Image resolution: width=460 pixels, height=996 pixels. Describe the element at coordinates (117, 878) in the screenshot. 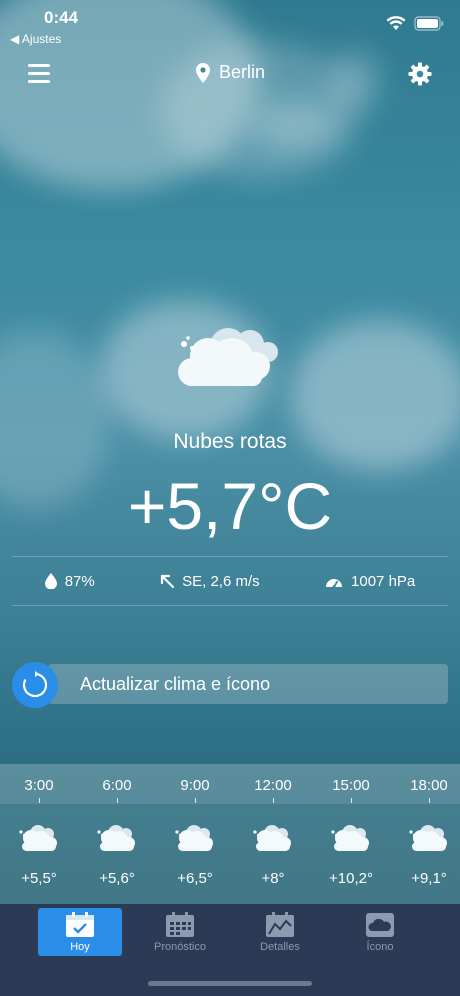

I see `forecast-temperature: +5,6°` at that location.